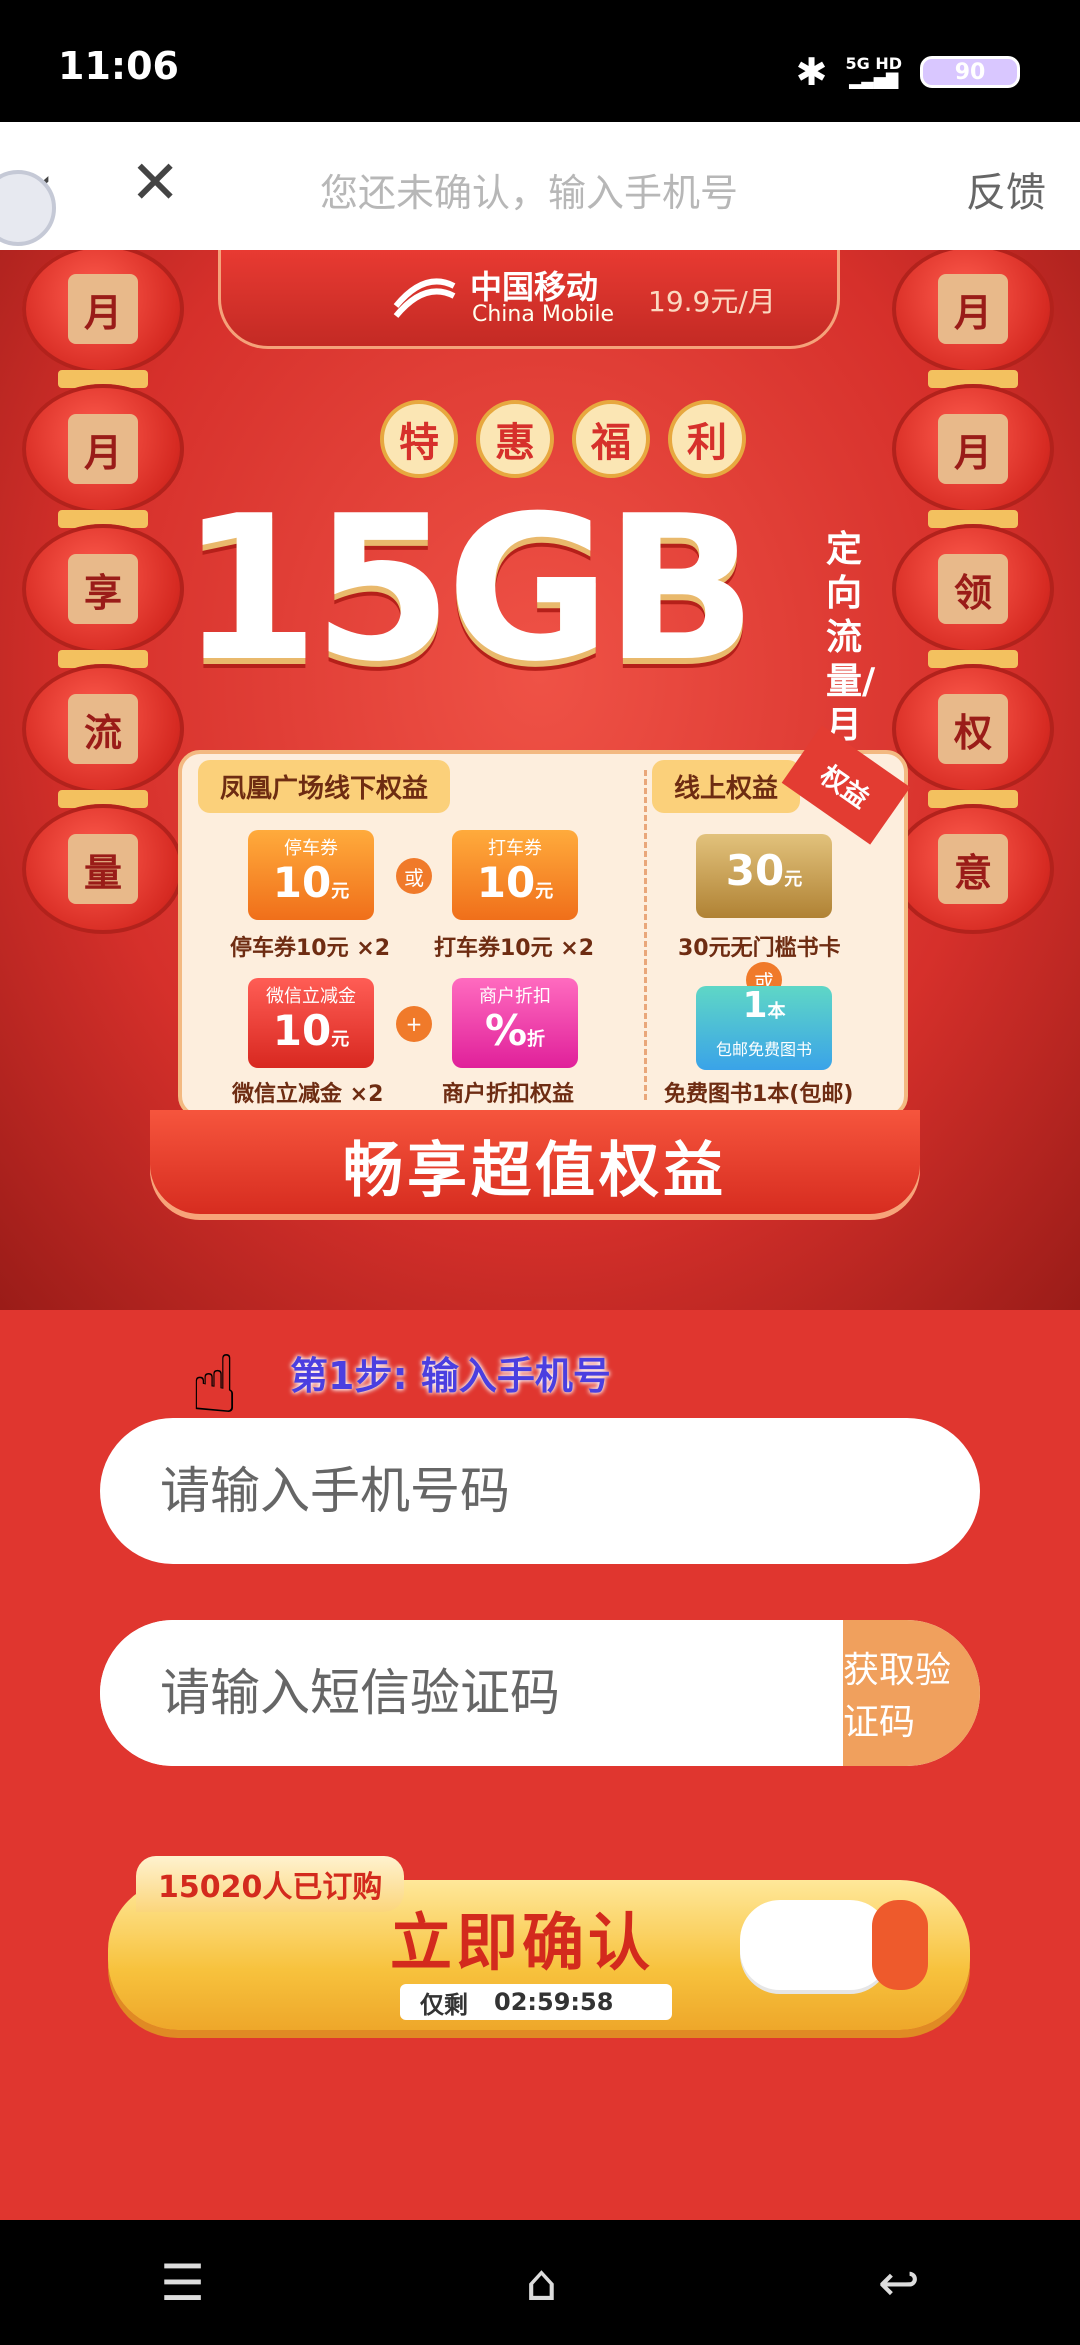 This screenshot has height=2345, width=1080. What do you see at coordinates (155, 183) in the screenshot?
I see `close-icon: ✕` at bounding box center [155, 183].